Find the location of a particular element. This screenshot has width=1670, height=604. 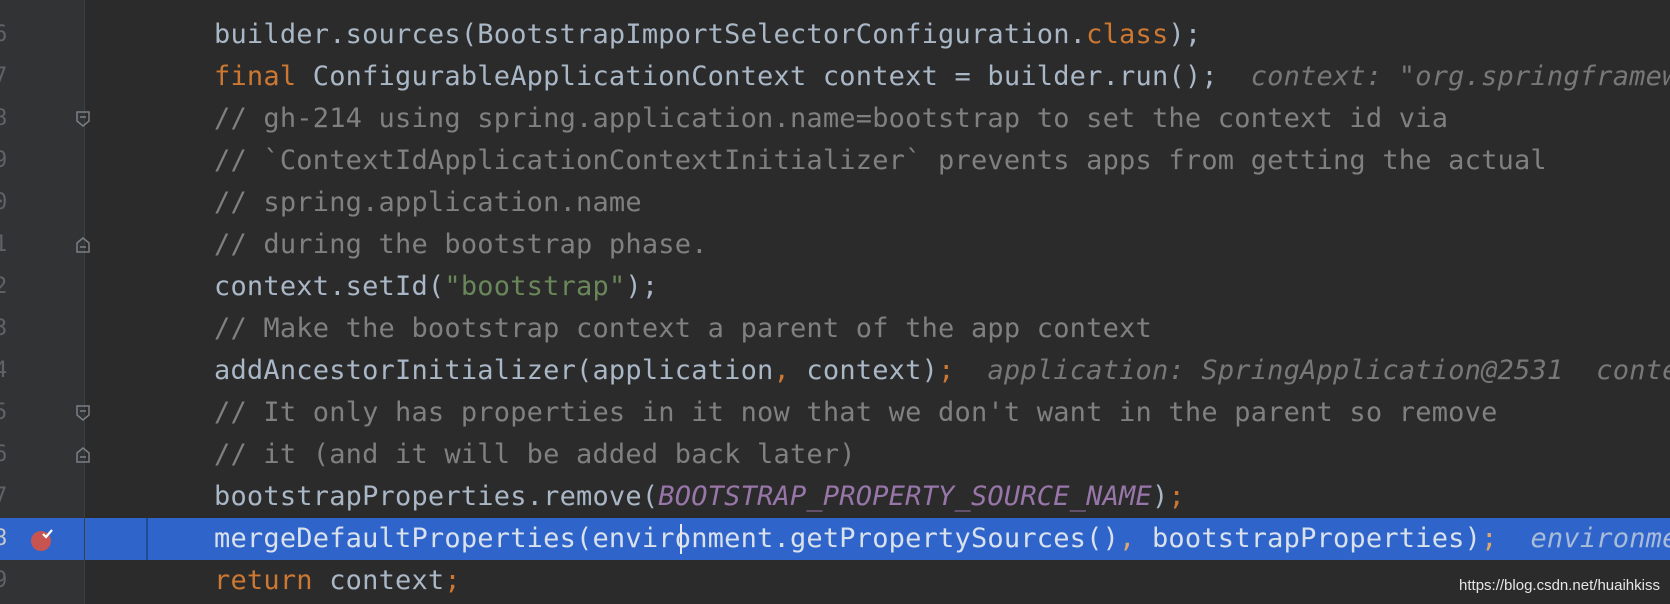

line-number: 5 is located at coordinates (4, 412).